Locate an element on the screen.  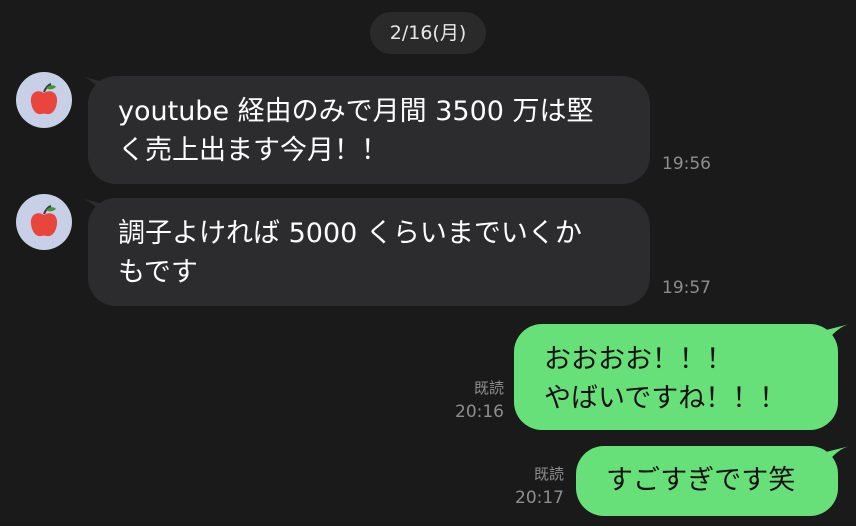
message-bubble-outgoing: すごすぎです笑 is located at coordinates (707, 481).